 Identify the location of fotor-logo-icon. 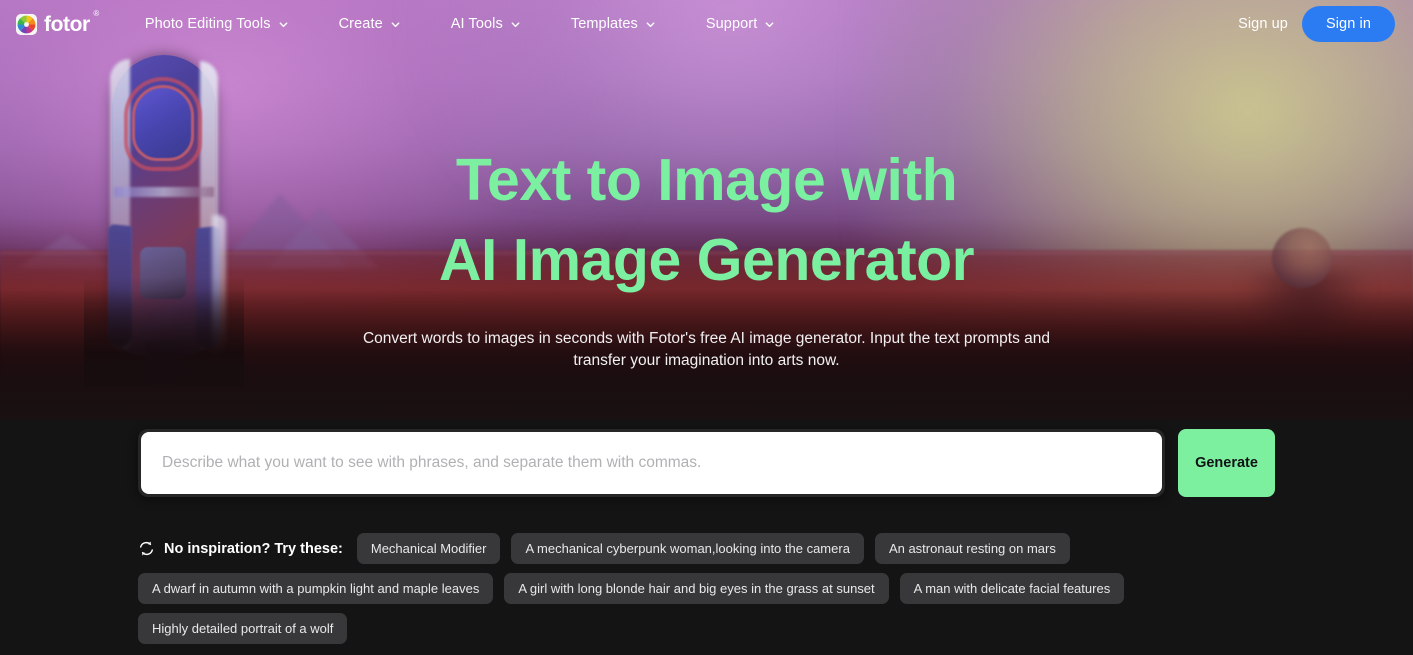
(26, 24).